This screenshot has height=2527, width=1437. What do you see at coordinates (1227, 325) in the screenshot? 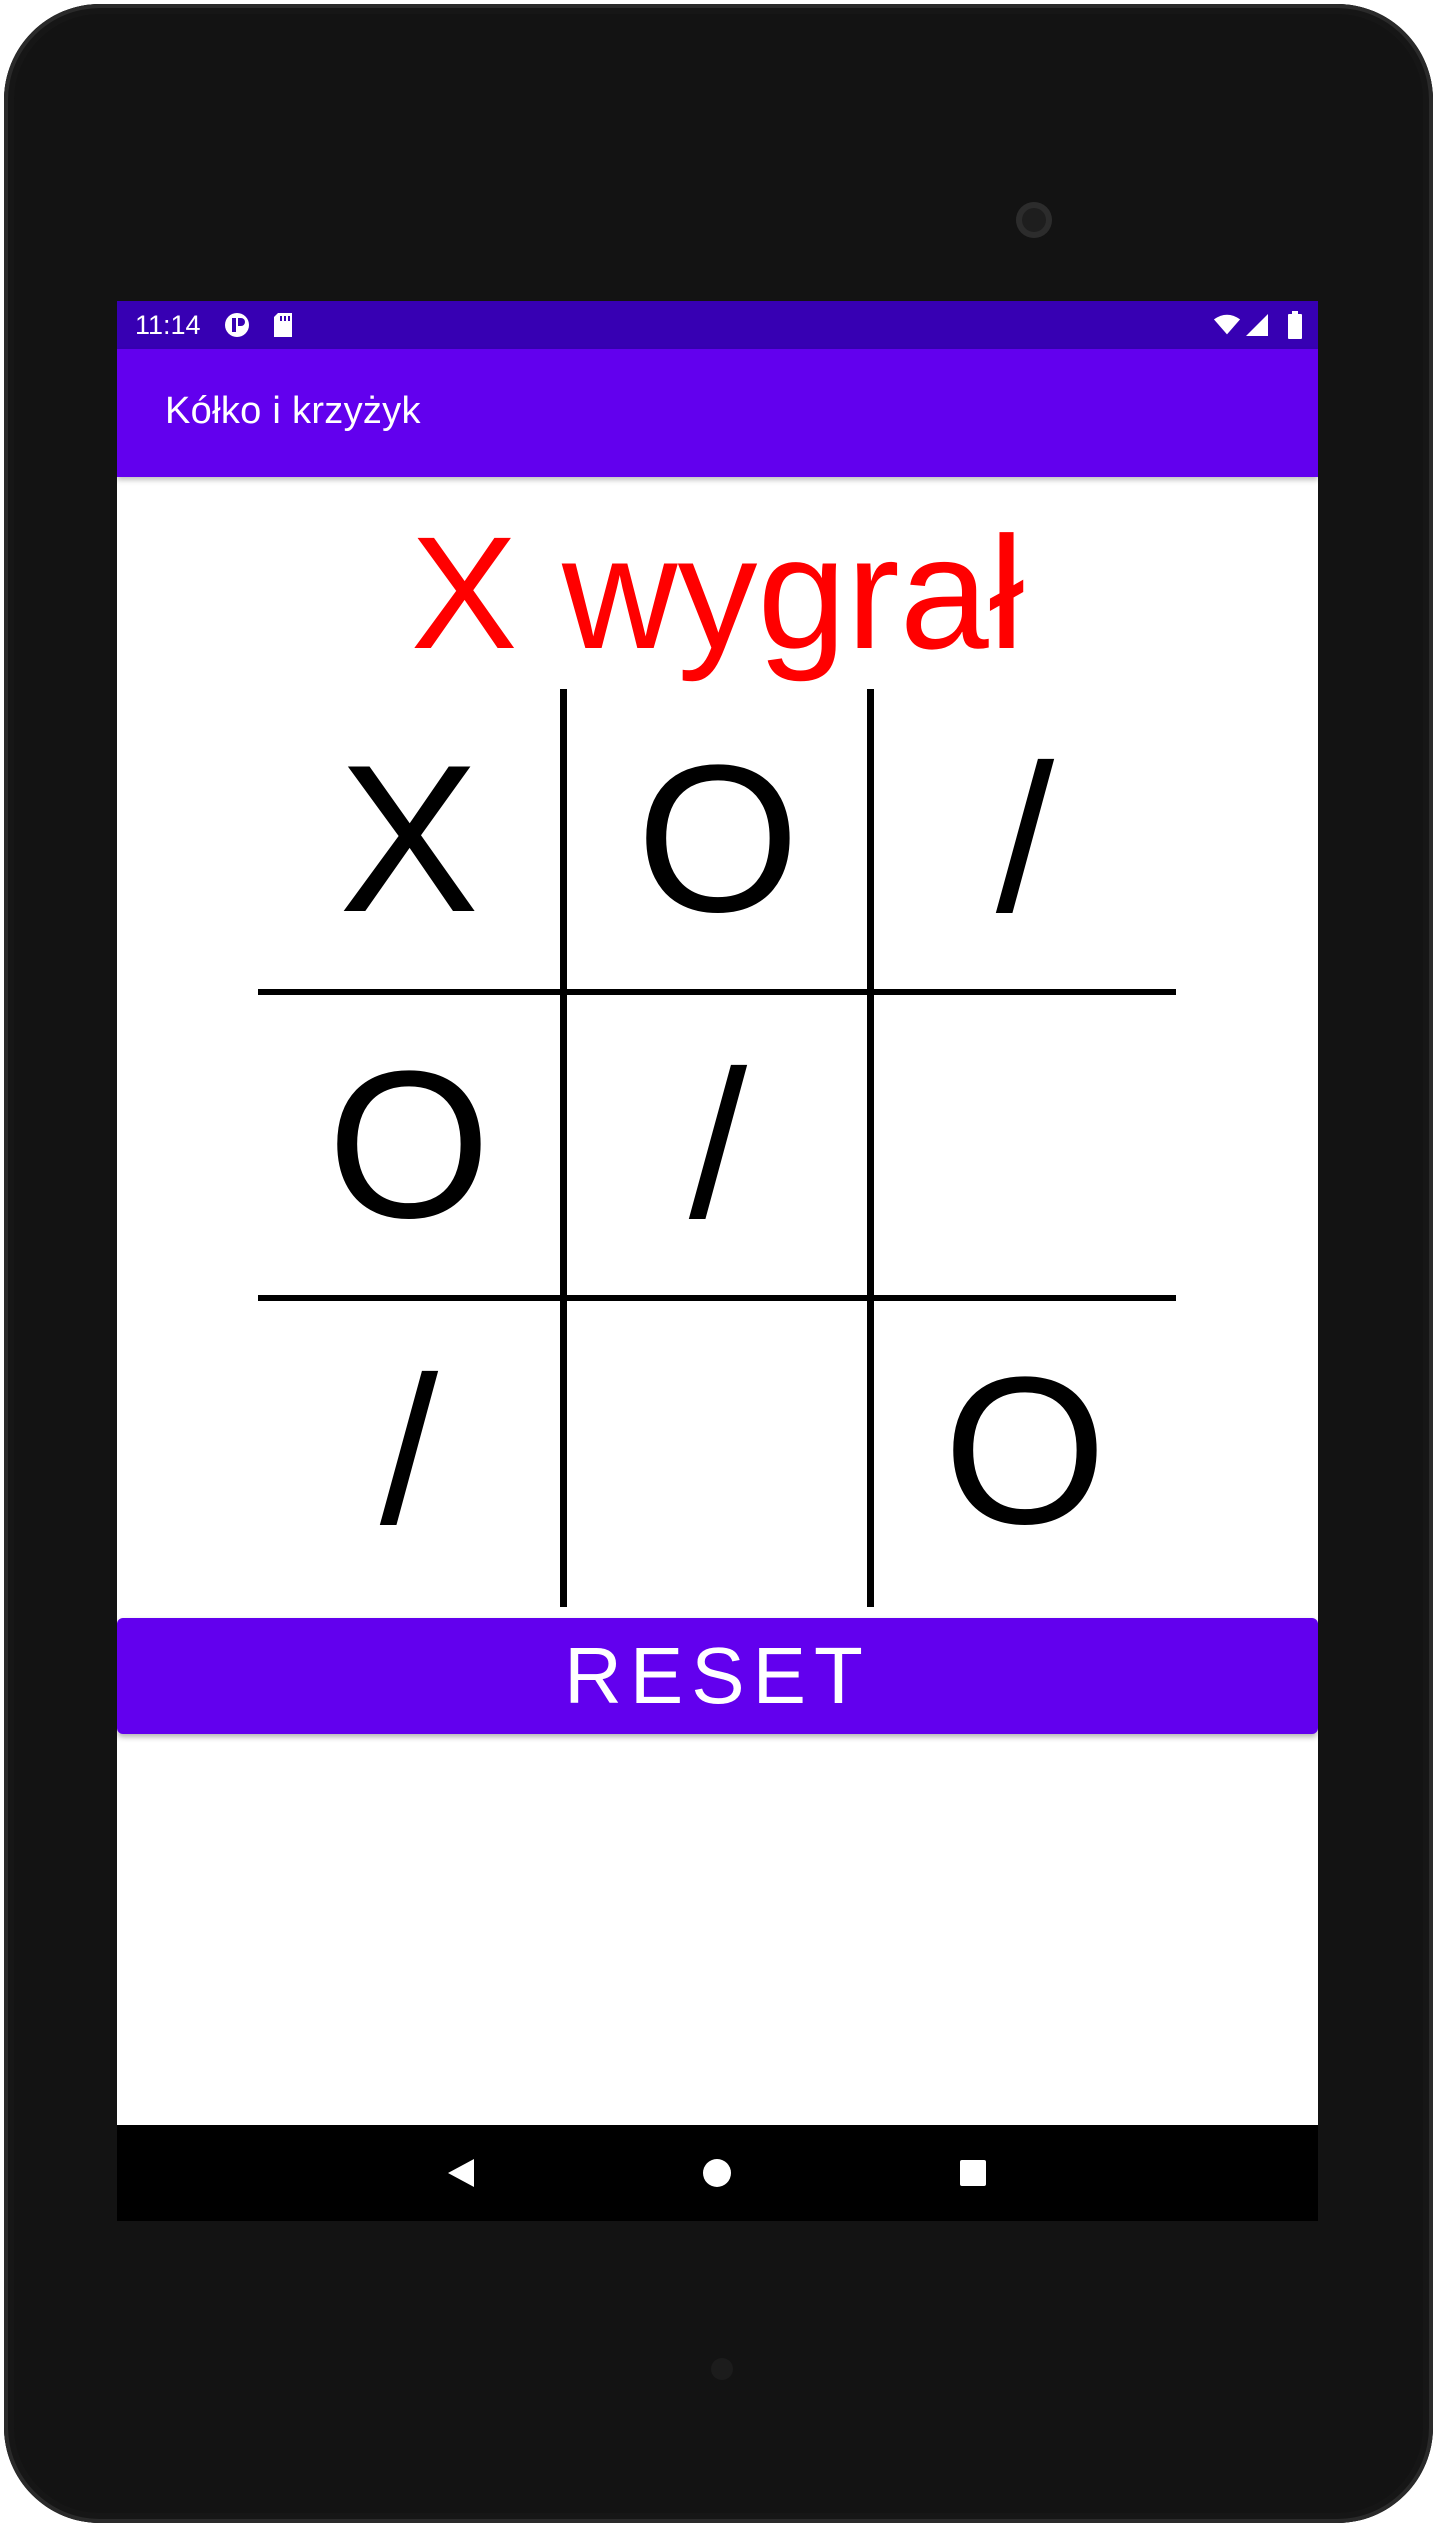
I see `wifi-icon` at bounding box center [1227, 325].